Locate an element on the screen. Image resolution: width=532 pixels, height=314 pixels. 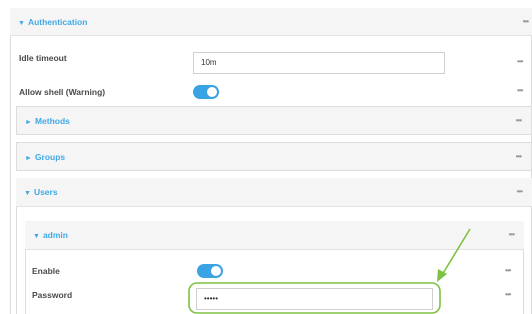
admin-more-icon: ••• is located at coordinates (512, 234).